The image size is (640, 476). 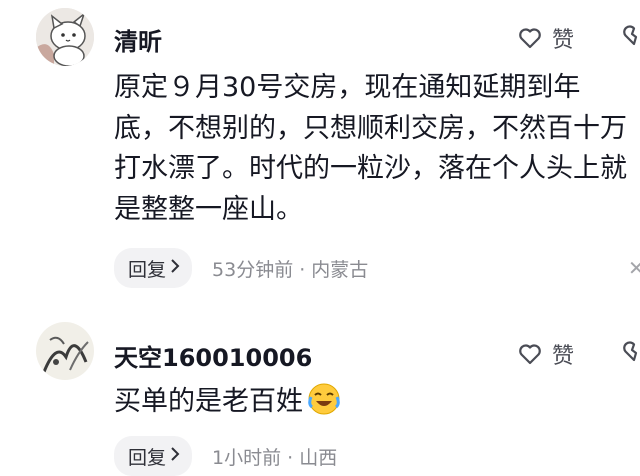 I want to click on ink-painting-avatar-icon, so click(x=65, y=351).